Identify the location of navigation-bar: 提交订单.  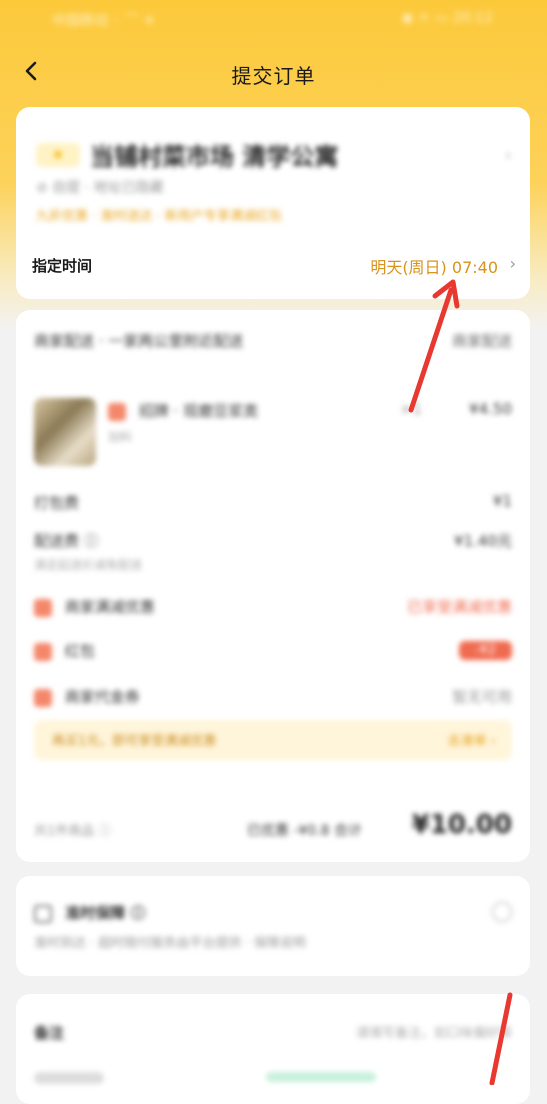
(273, 72).